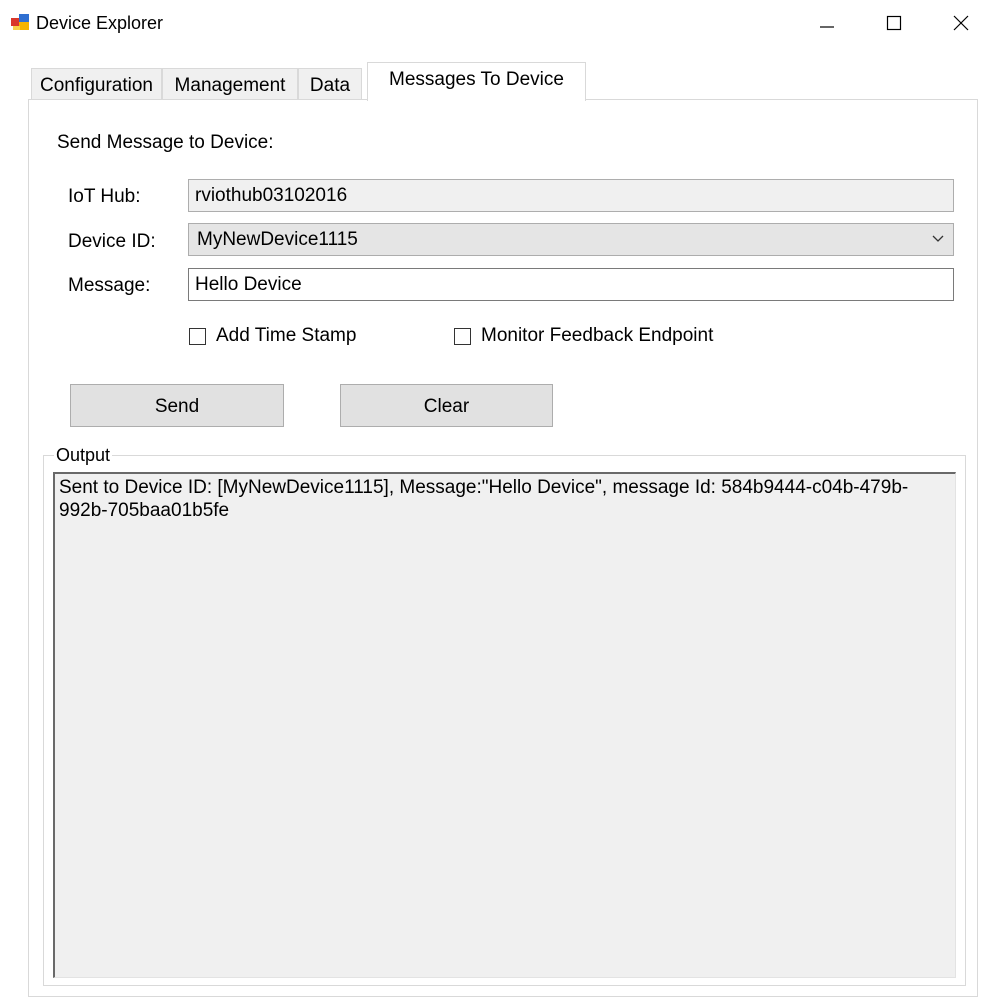 The height and width of the screenshot is (997, 987). I want to click on clear-button: Clear, so click(446, 405).